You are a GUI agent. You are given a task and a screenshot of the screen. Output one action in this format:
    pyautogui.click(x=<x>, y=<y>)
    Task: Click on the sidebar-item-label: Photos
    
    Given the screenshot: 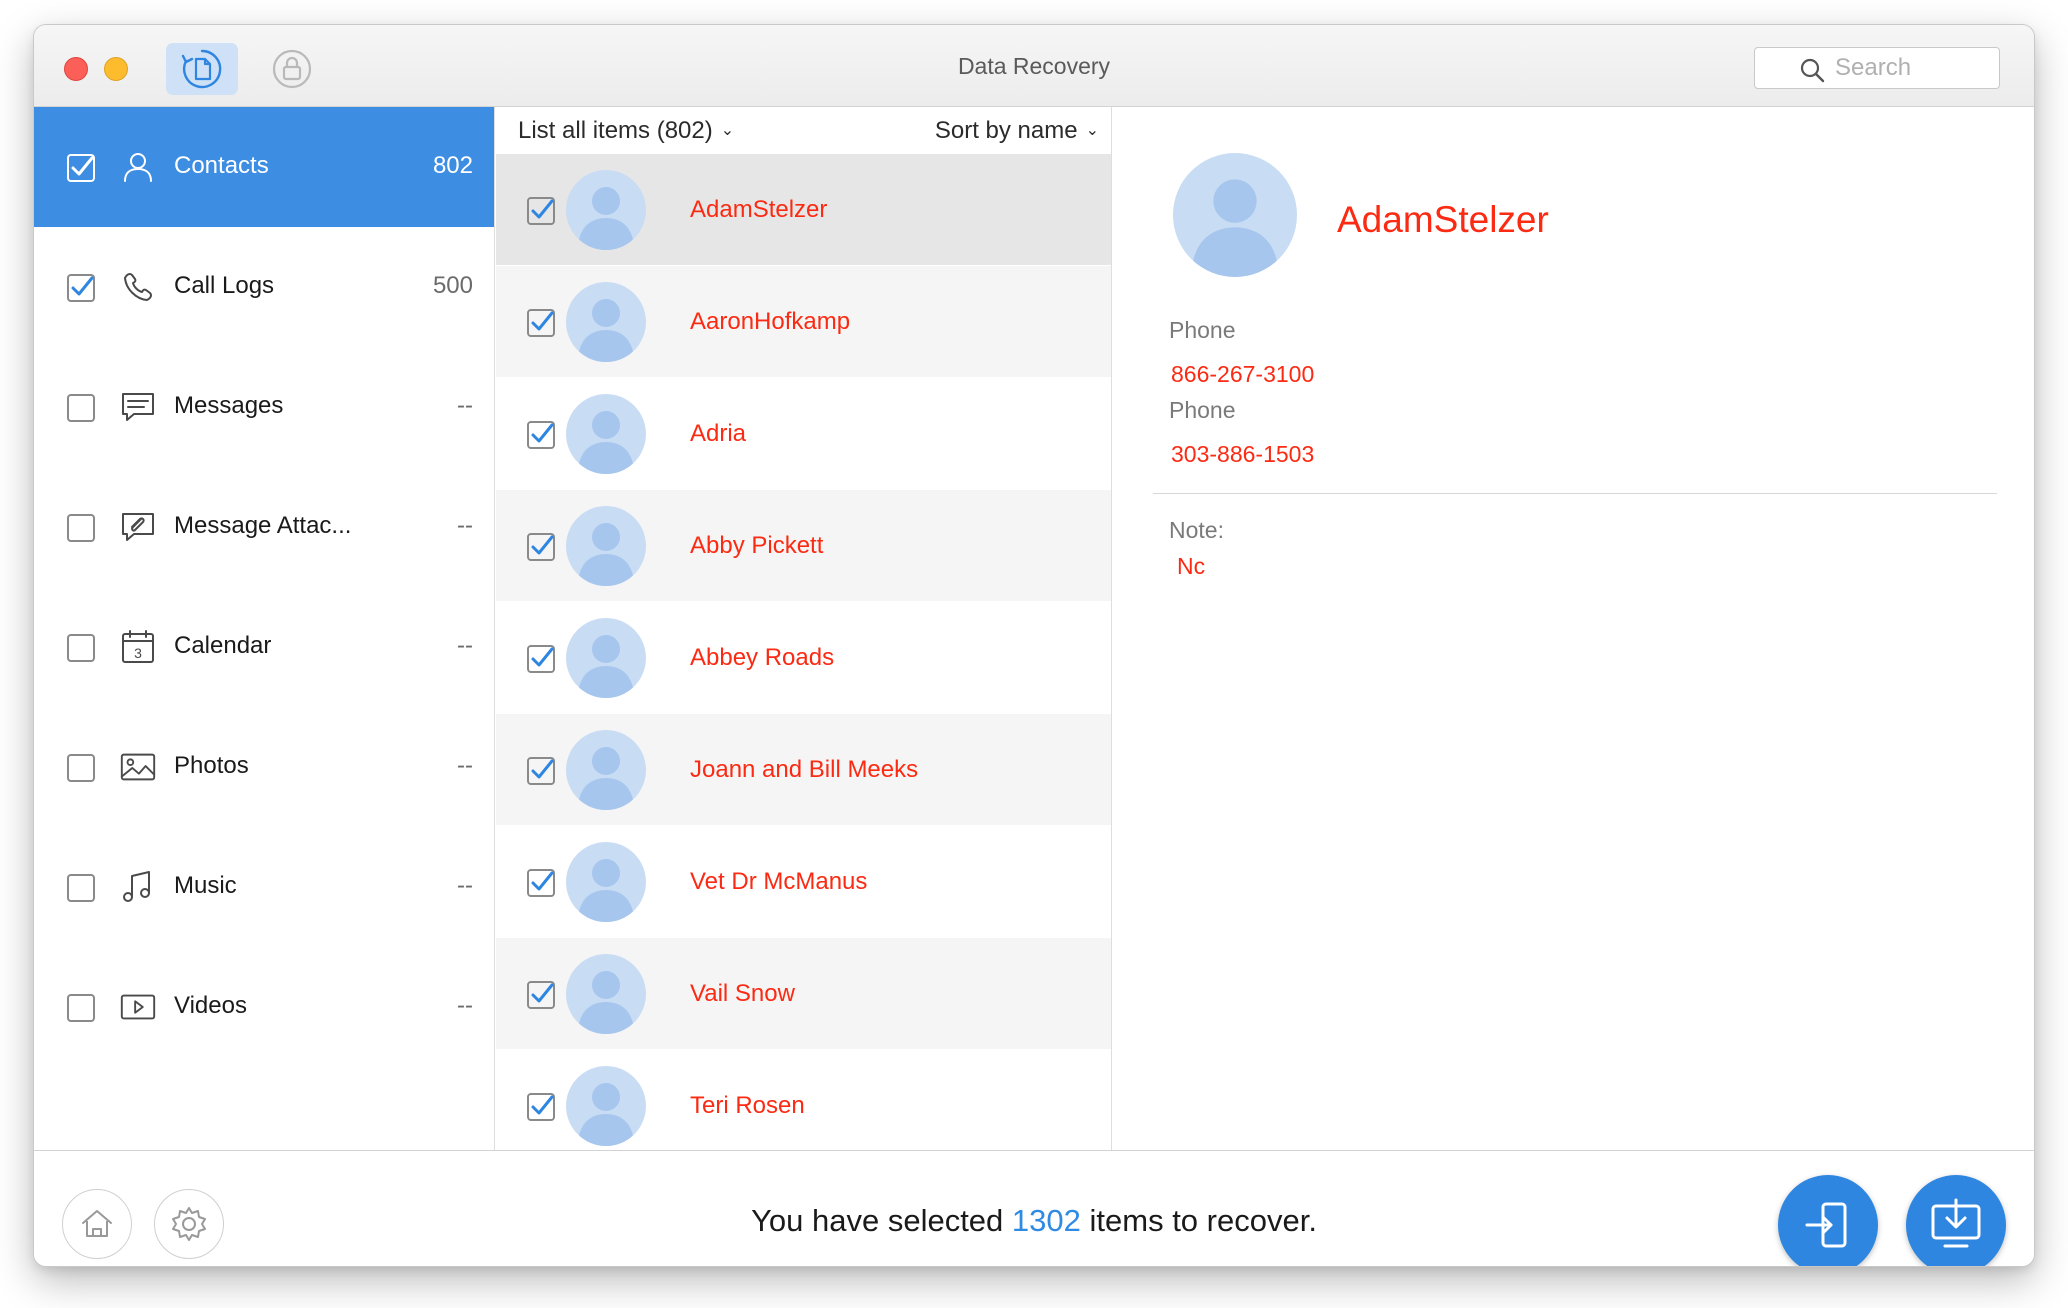 What is the action you would take?
    pyautogui.click(x=211, y=765)
    